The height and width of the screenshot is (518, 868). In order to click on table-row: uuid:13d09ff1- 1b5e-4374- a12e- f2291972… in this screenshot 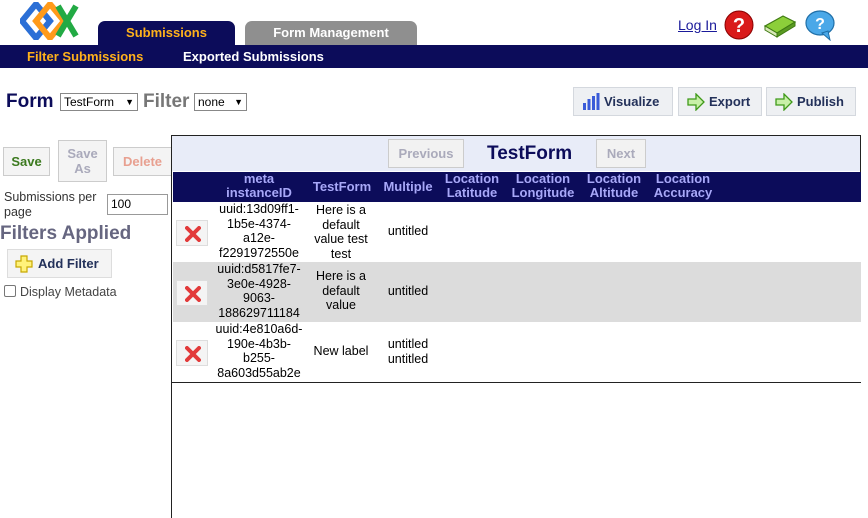, I will do `click(517, 232)`.